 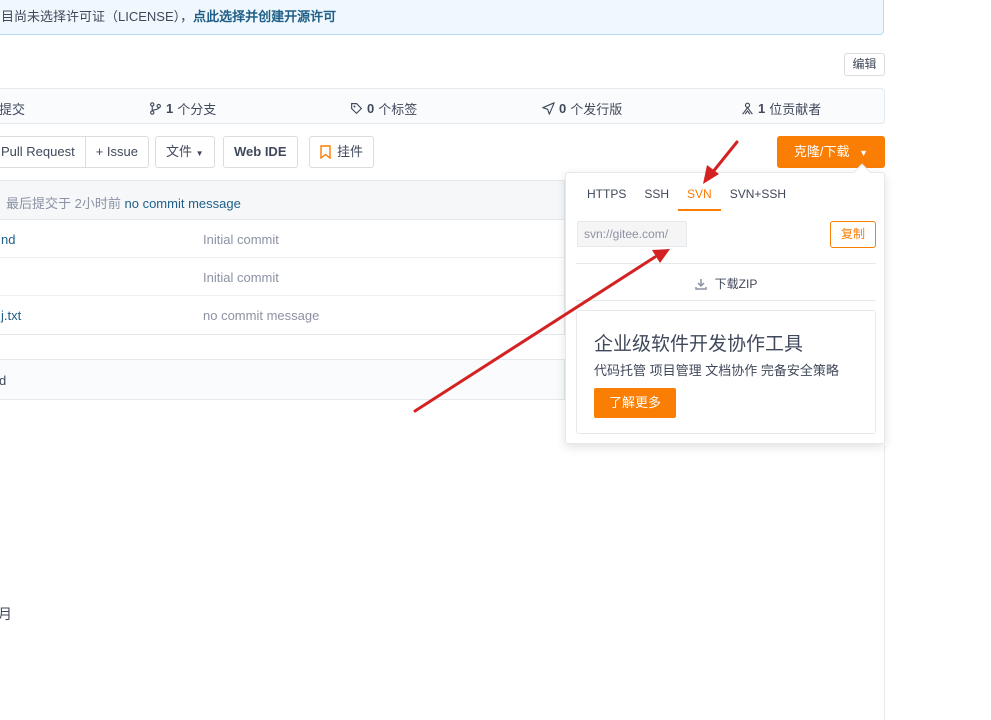 I want to click on readme-header: d, so click(x=282, y=379).